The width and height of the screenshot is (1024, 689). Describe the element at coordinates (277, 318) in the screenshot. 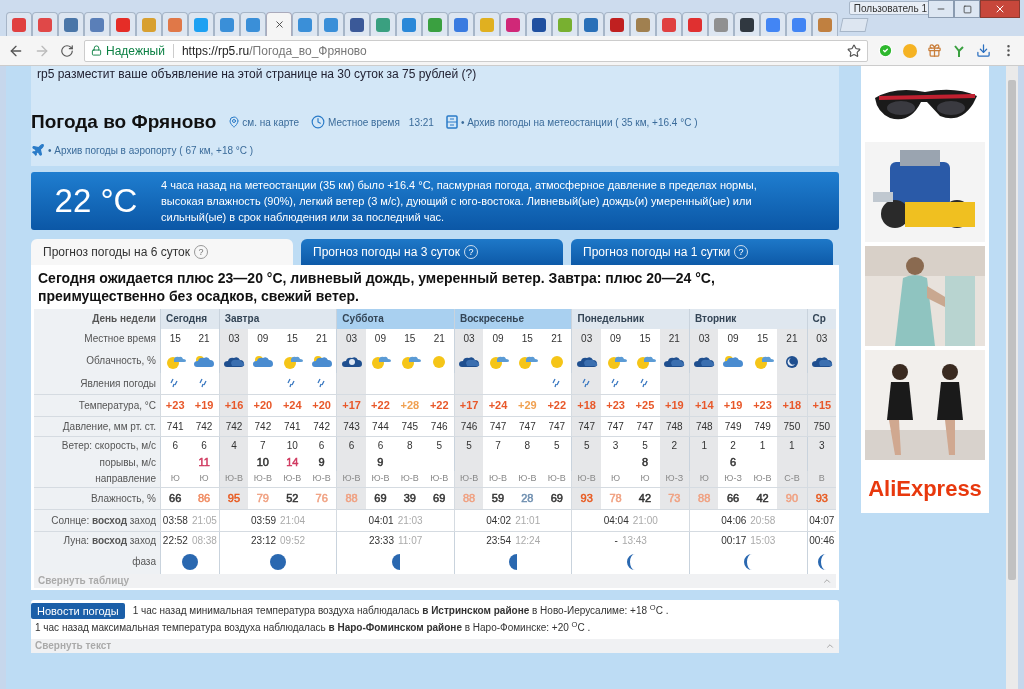

I see `day-header: Завтра` at that location.